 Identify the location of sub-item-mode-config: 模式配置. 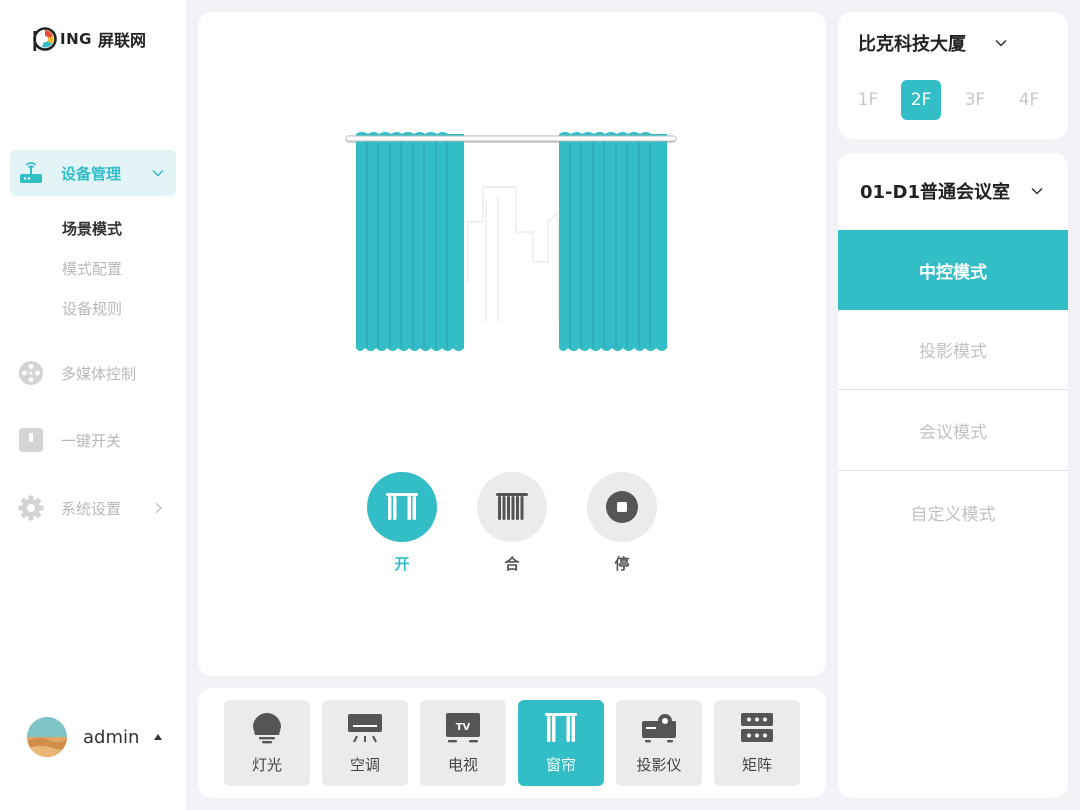
(92, 268).